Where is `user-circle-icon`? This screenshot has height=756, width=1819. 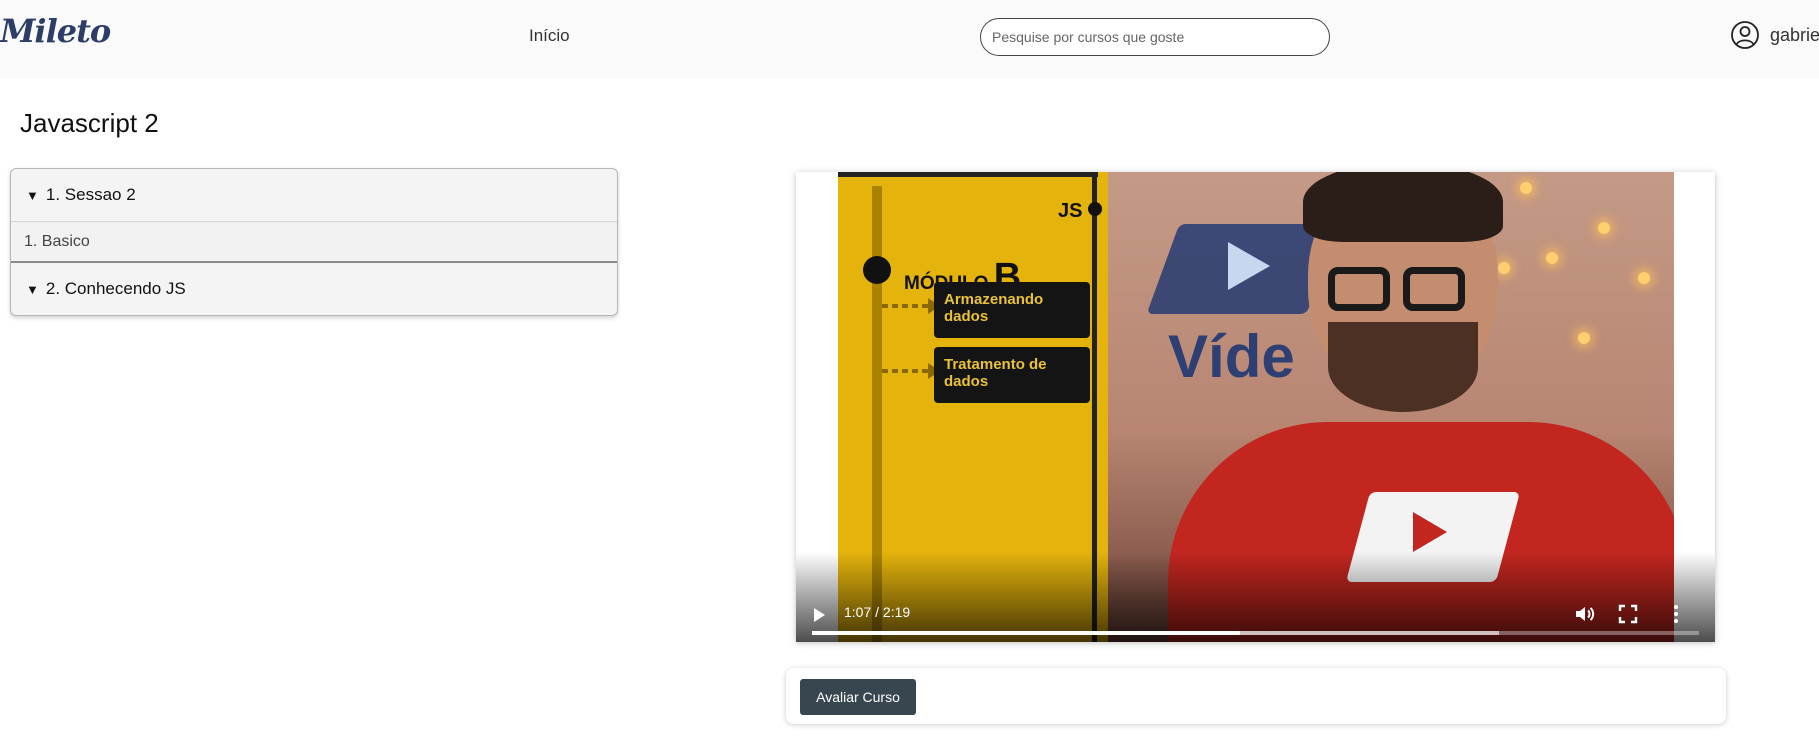
user-circle-icon is located at coordinates (1745, 35).